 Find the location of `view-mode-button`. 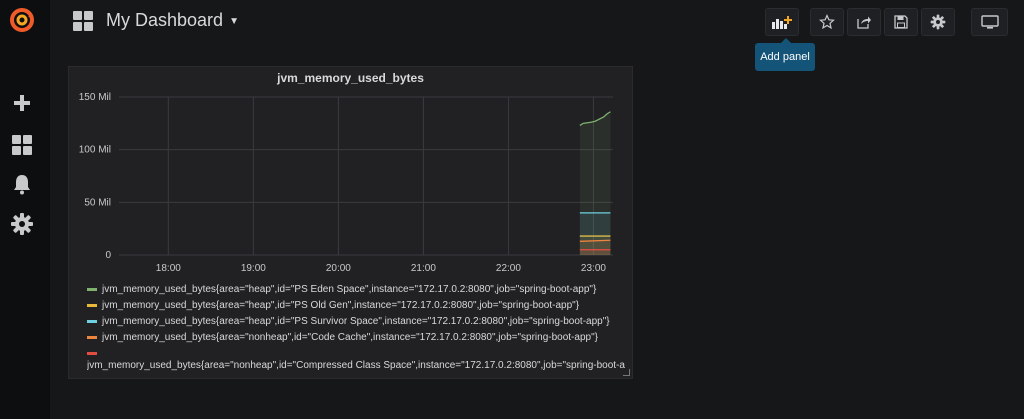

view-mode-button is located at coordinates (989, 22).